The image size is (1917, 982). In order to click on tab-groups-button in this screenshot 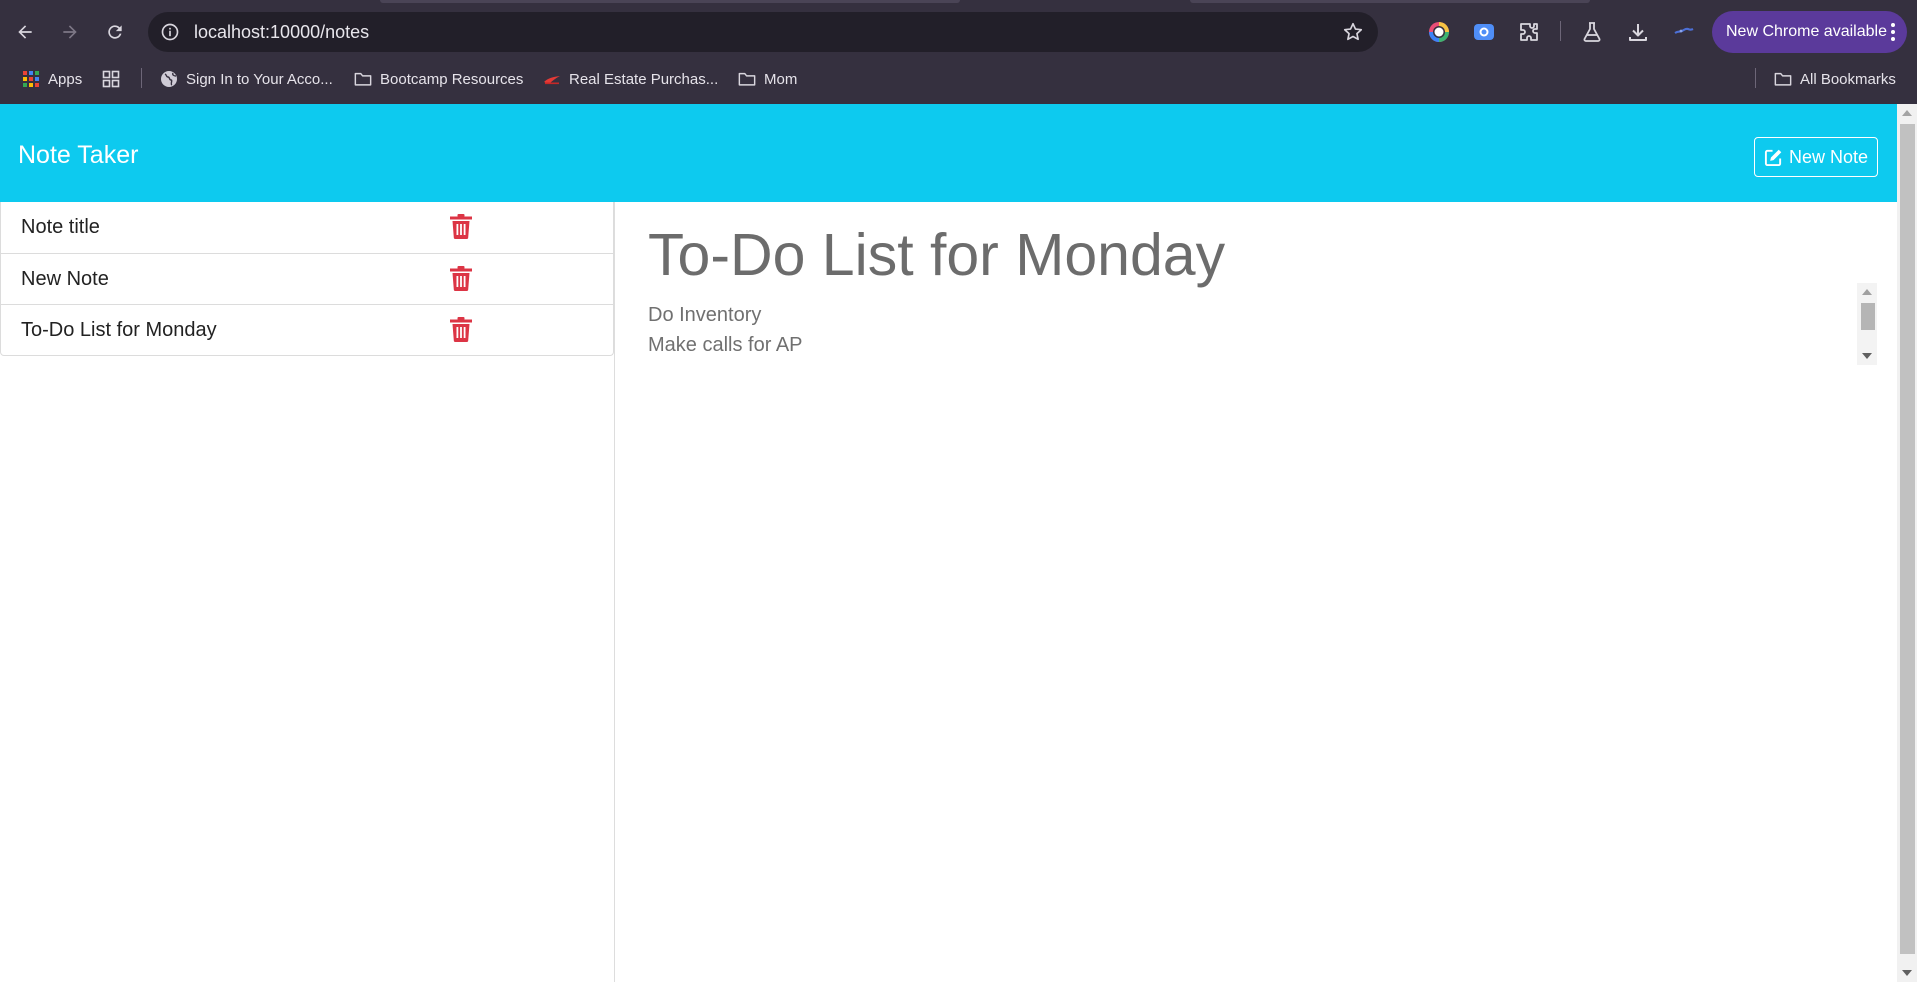, I will do `click(115, 79)`.